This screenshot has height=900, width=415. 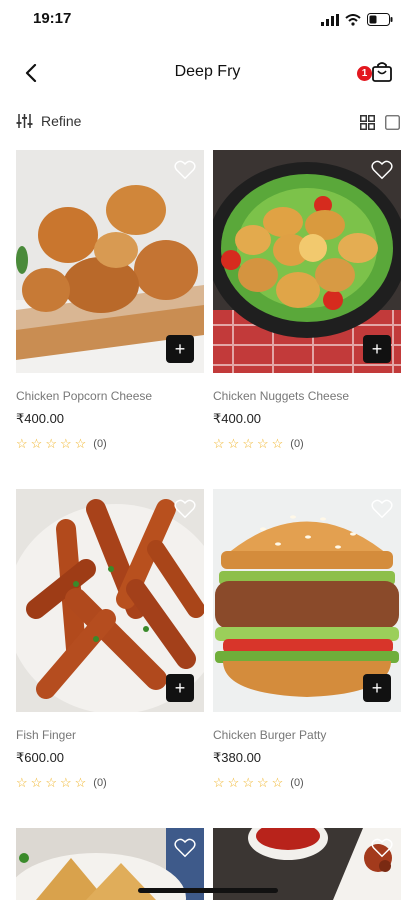 What do you see at coordinates (353, 19) in the screenshot?
I see `wifi-icon` at bounding box center [353, 19].